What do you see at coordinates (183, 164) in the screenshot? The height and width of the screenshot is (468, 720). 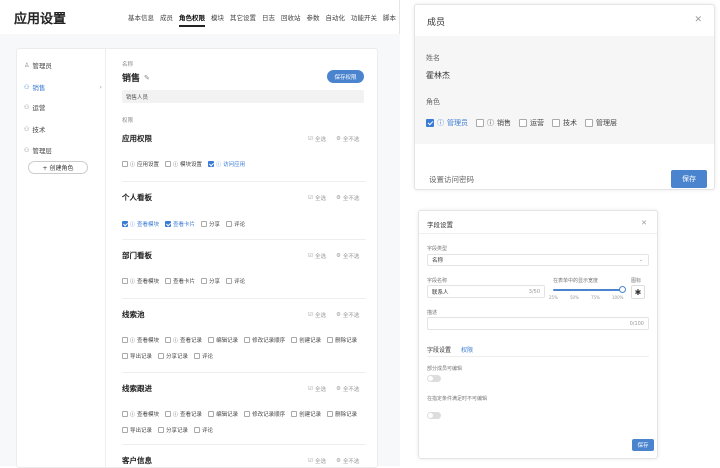 I see `permission-checkbox: ⓘ 模块设置` at bounding box center [183, 164].